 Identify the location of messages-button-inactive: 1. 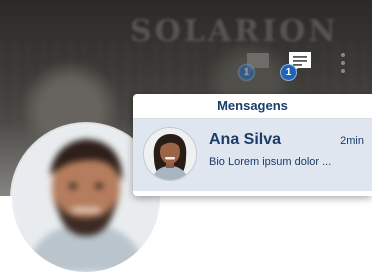
(255, 65).